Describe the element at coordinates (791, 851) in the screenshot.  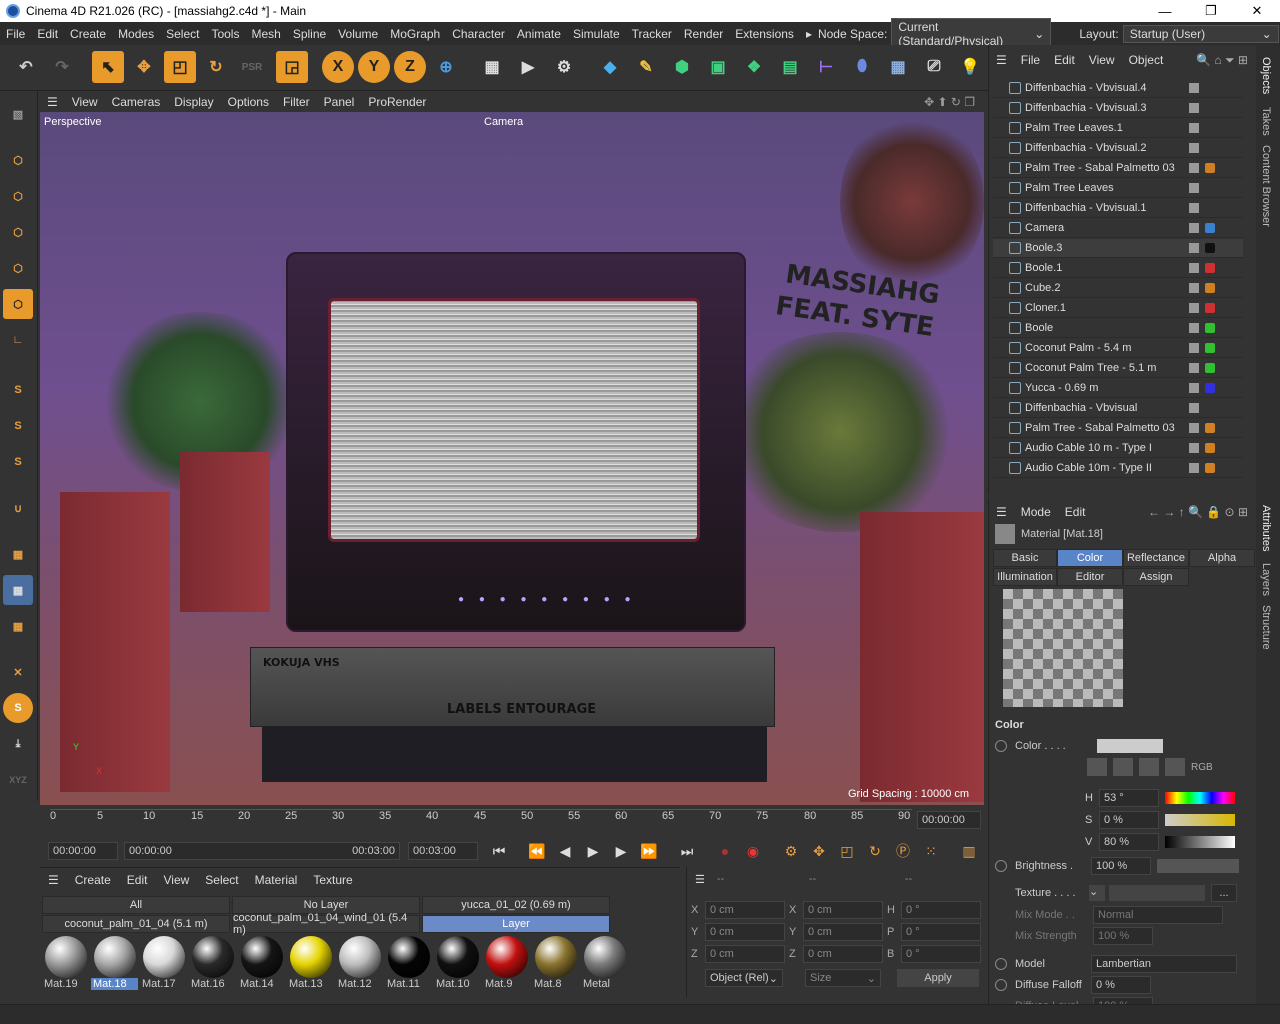
I see `keyframe-selection-icon: ⚙` at that location.